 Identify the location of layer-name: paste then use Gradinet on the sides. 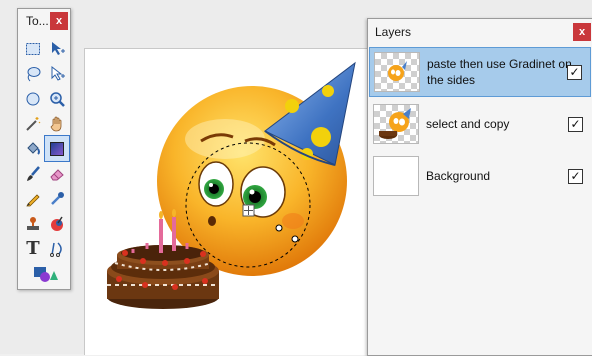
(499, 72).